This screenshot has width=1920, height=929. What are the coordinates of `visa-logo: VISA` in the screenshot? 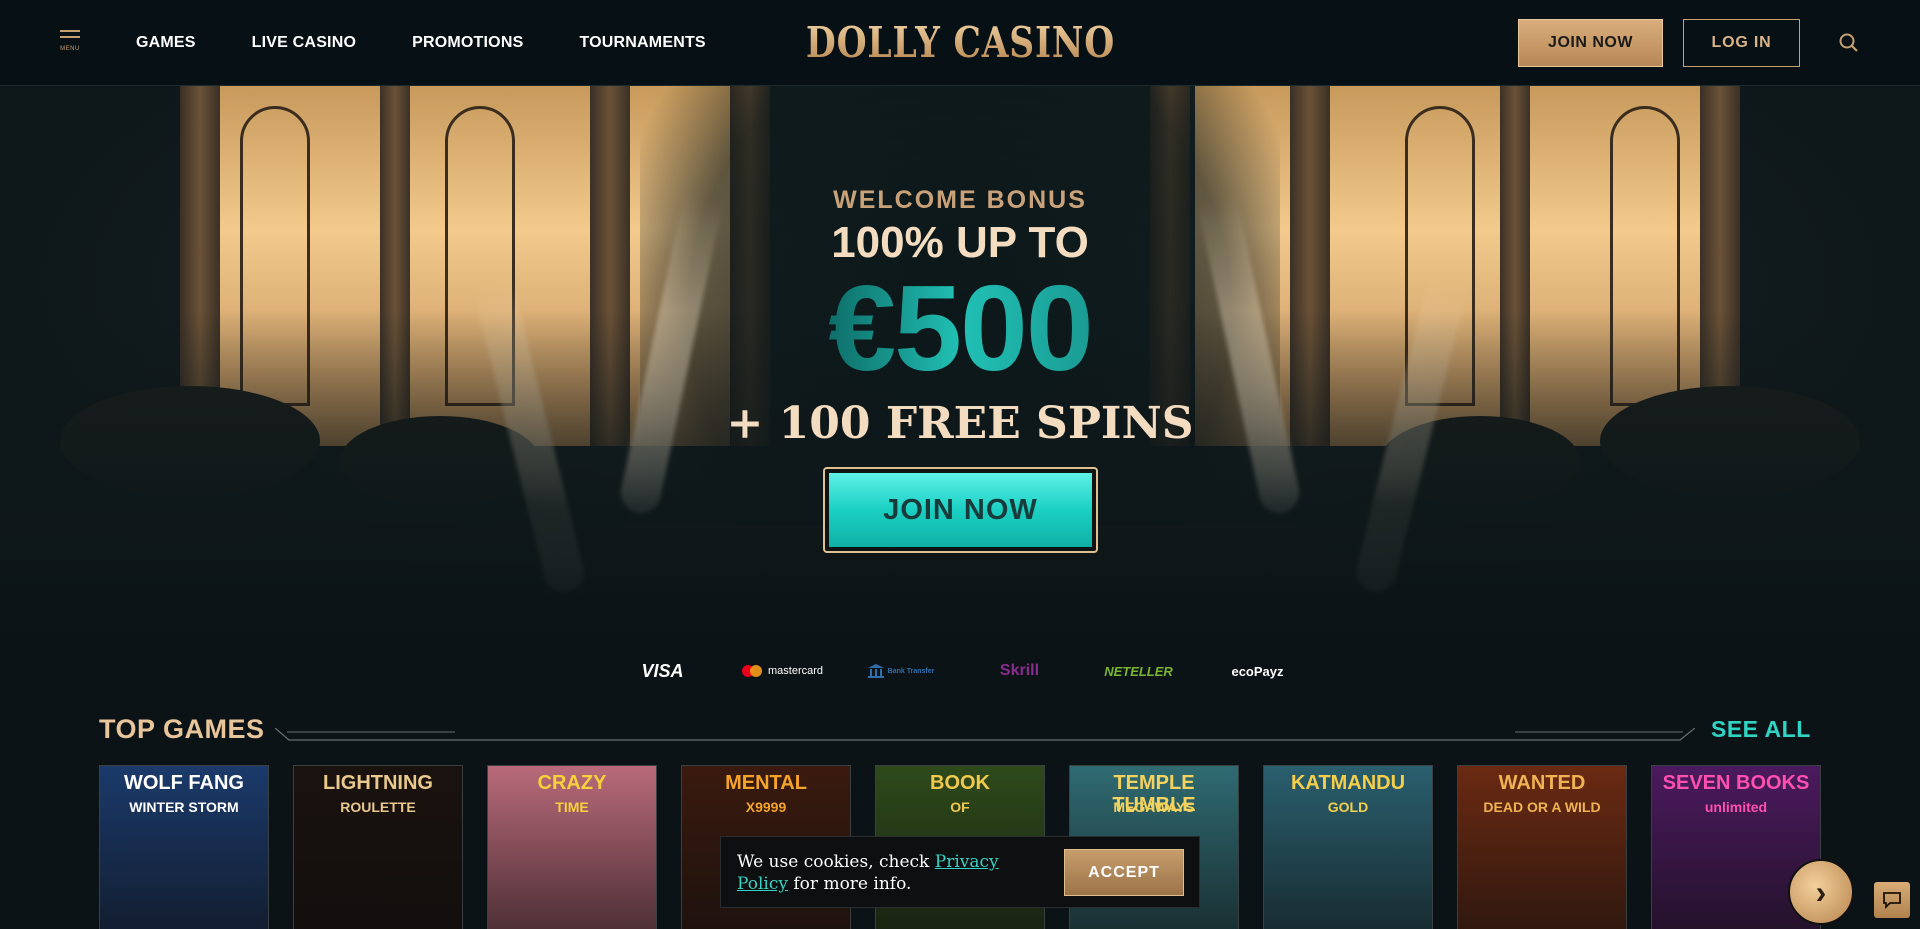 It's located at (662, 670).